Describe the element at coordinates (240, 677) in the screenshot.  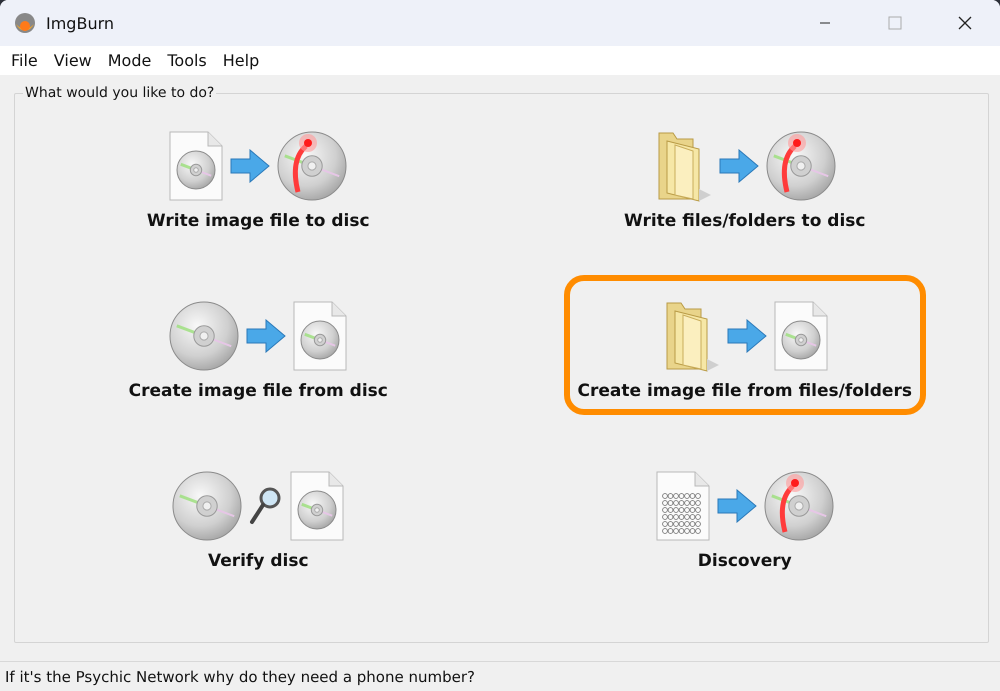
I see `status-text: If it's the Psychic Network why do they need a phone number?` at that location.